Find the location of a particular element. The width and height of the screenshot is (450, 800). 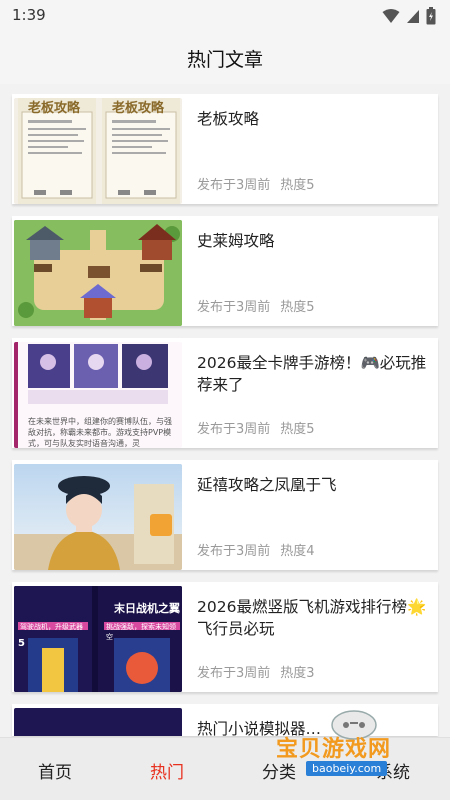

article-title: 延禧攻略之凤凰于飞 is located at coordinates (267, 485).